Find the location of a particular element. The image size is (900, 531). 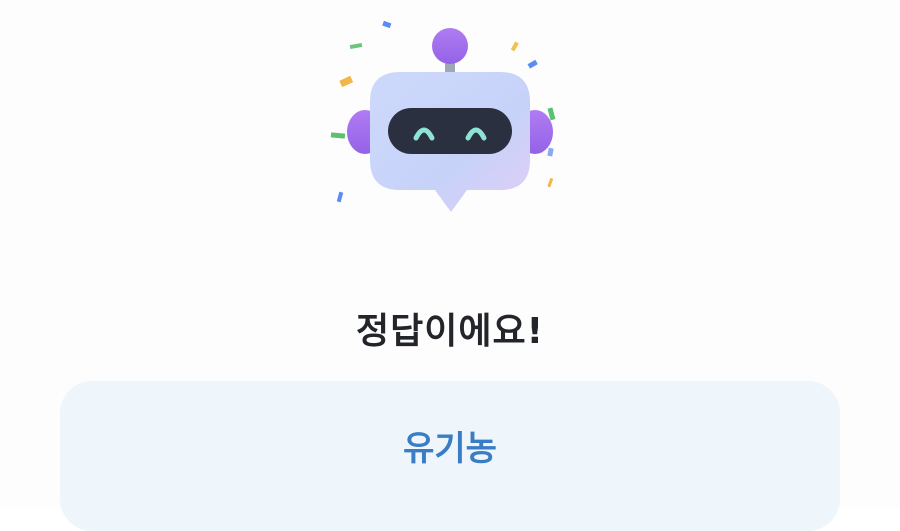

robot-mascot-graphic is located at coordinates (443, 116).